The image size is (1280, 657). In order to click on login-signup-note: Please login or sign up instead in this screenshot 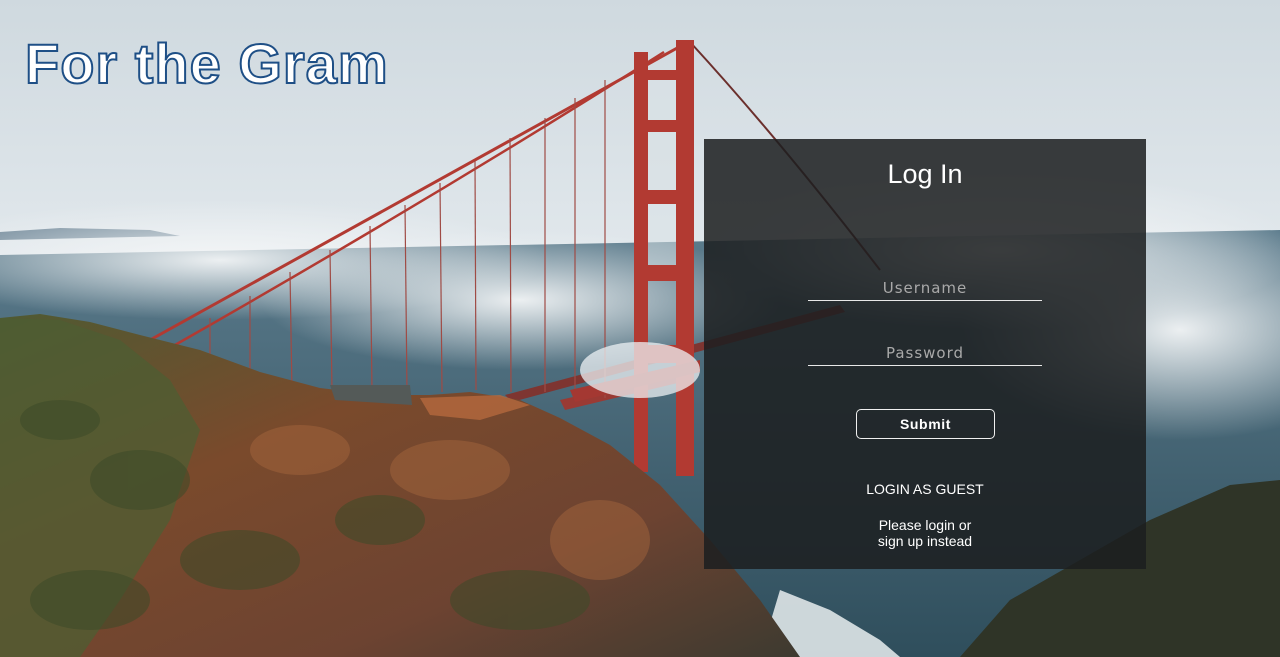, I will do `click(925, 533)`.